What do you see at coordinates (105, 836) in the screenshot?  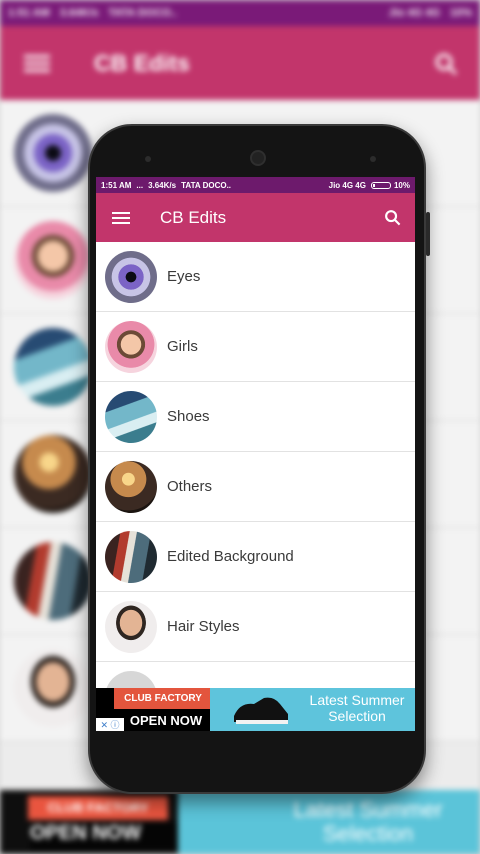 I see `background-ad-cta: OPEN NOW` at bounding box center [105, 836].